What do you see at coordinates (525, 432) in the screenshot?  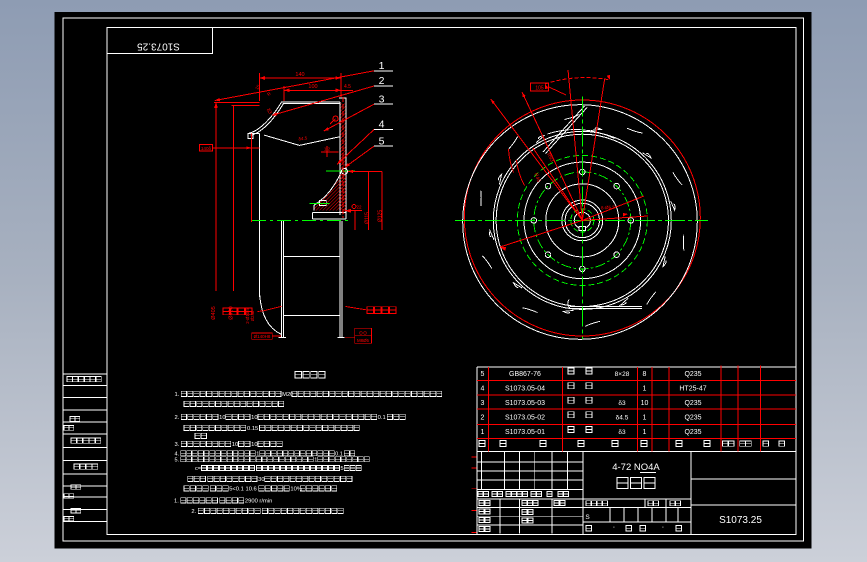 I see `svg-text: S1073.05-01` at bounding box center [525, 432].